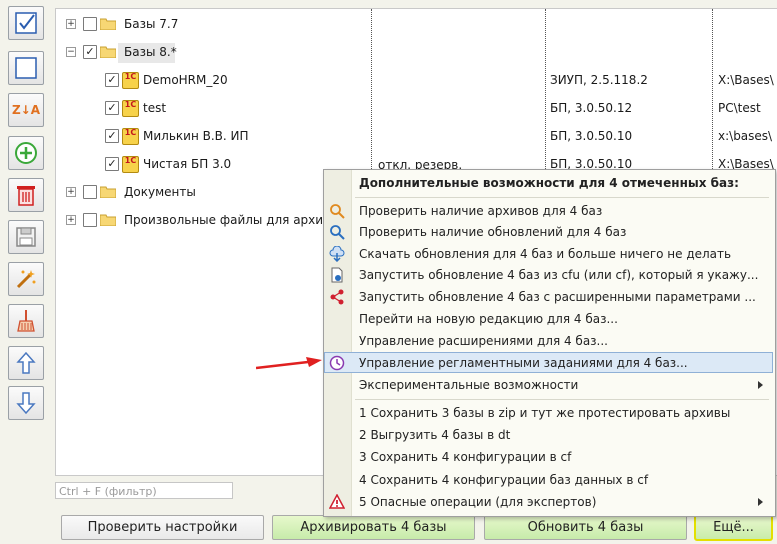 This screenshot has width=777, height=544. I want to click on tree-row-bases-8: − ✓ Базы 8.*, so click(416, 52).